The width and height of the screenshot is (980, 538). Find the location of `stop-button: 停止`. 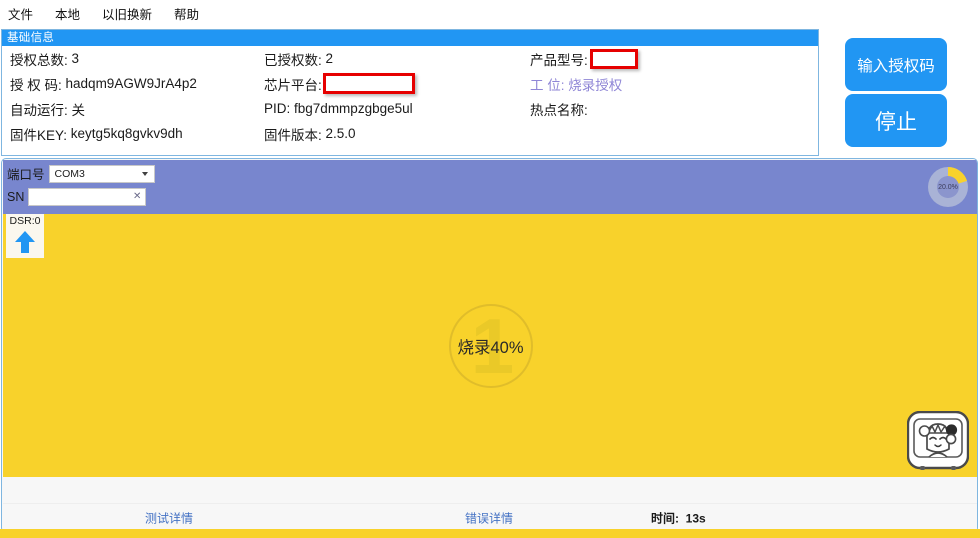

stop-button: 停止 is located at coordinates (896, 120).